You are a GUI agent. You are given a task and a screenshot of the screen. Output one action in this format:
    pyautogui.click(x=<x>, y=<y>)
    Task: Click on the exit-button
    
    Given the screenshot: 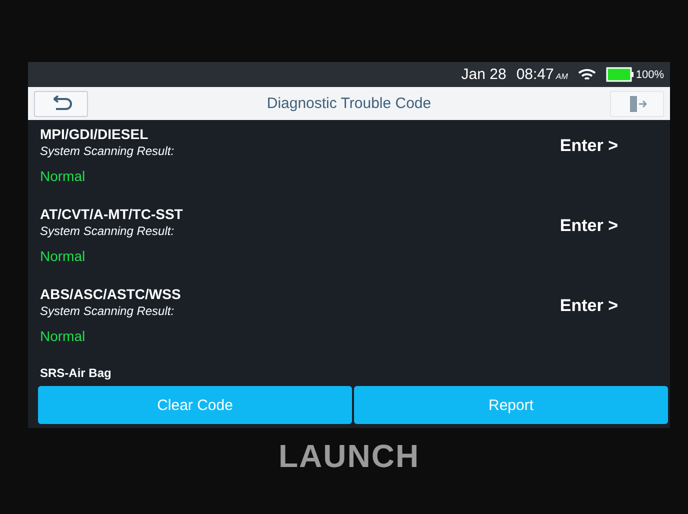 What is the action you would take?
    pyautogui.click(x=637, y=103)
    